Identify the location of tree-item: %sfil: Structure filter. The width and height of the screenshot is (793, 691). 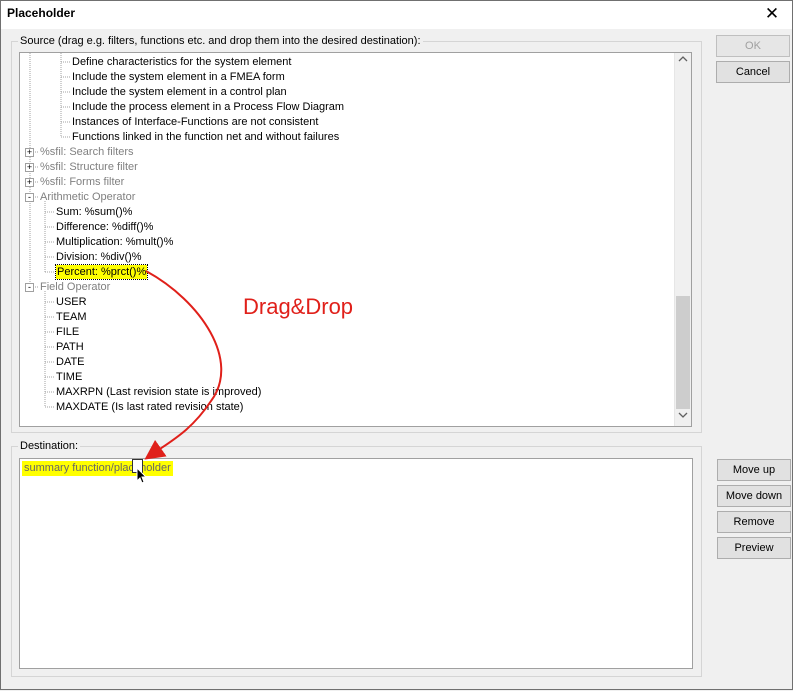
(89, 167).